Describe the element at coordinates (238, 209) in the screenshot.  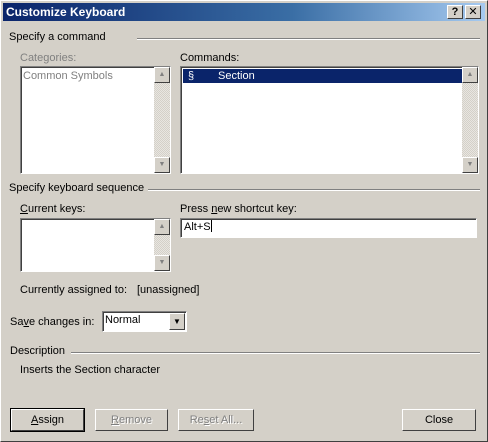
I see `new-shortcut-label: Press new shortcut key:` at that location.